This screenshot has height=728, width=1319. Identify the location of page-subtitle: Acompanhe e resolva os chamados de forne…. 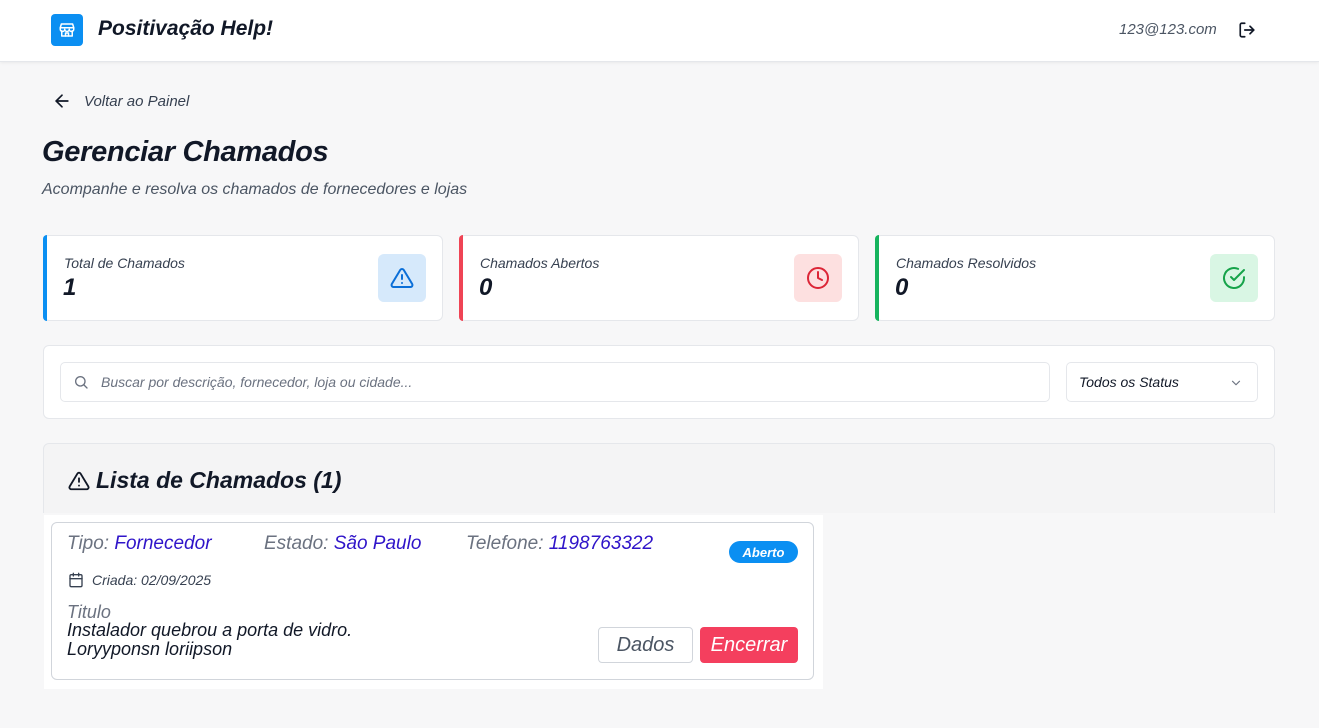
(255, 189).